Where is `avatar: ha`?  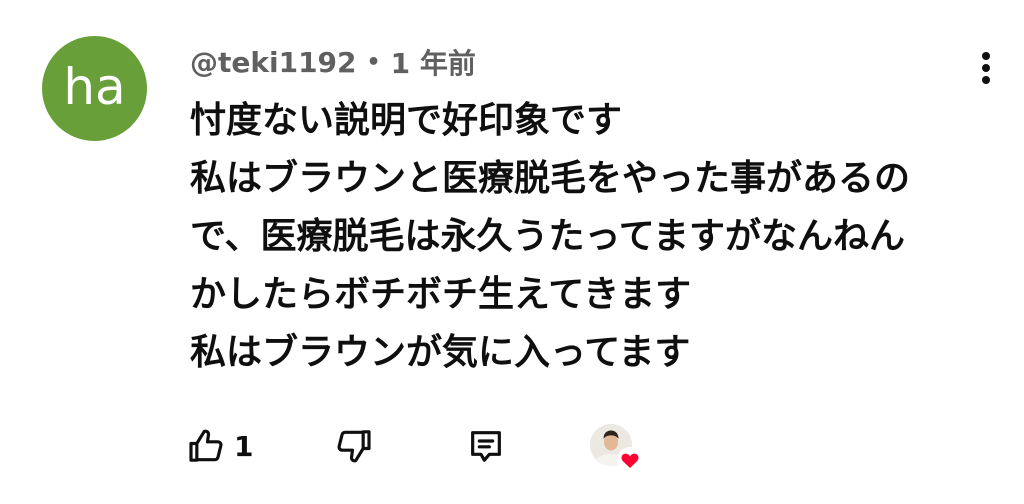 avatar: ha is located at coordinates (94, 88).